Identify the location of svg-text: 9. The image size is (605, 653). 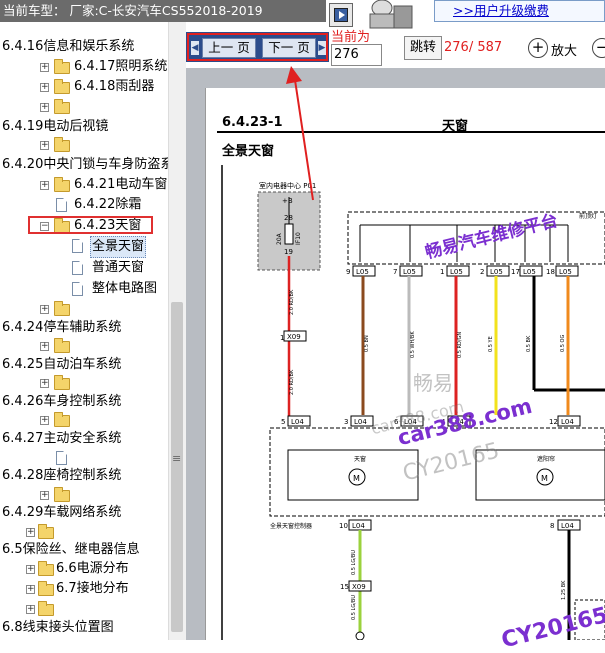
(348, 272).